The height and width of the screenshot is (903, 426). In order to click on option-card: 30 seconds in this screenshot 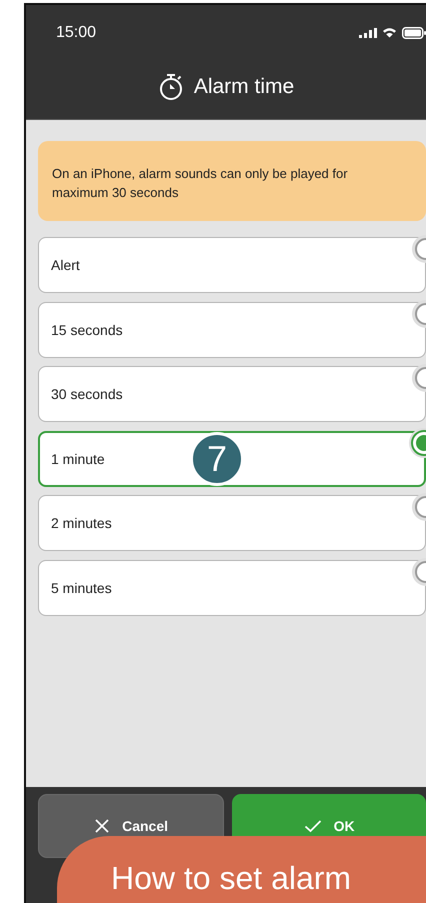, I will do `click(232, 394)`.